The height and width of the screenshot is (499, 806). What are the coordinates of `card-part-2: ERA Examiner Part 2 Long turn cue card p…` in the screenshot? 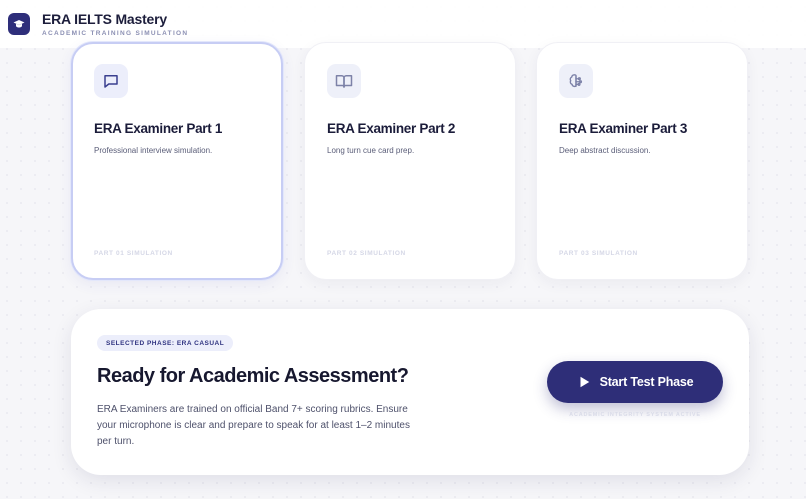 It's located at (410, 161).